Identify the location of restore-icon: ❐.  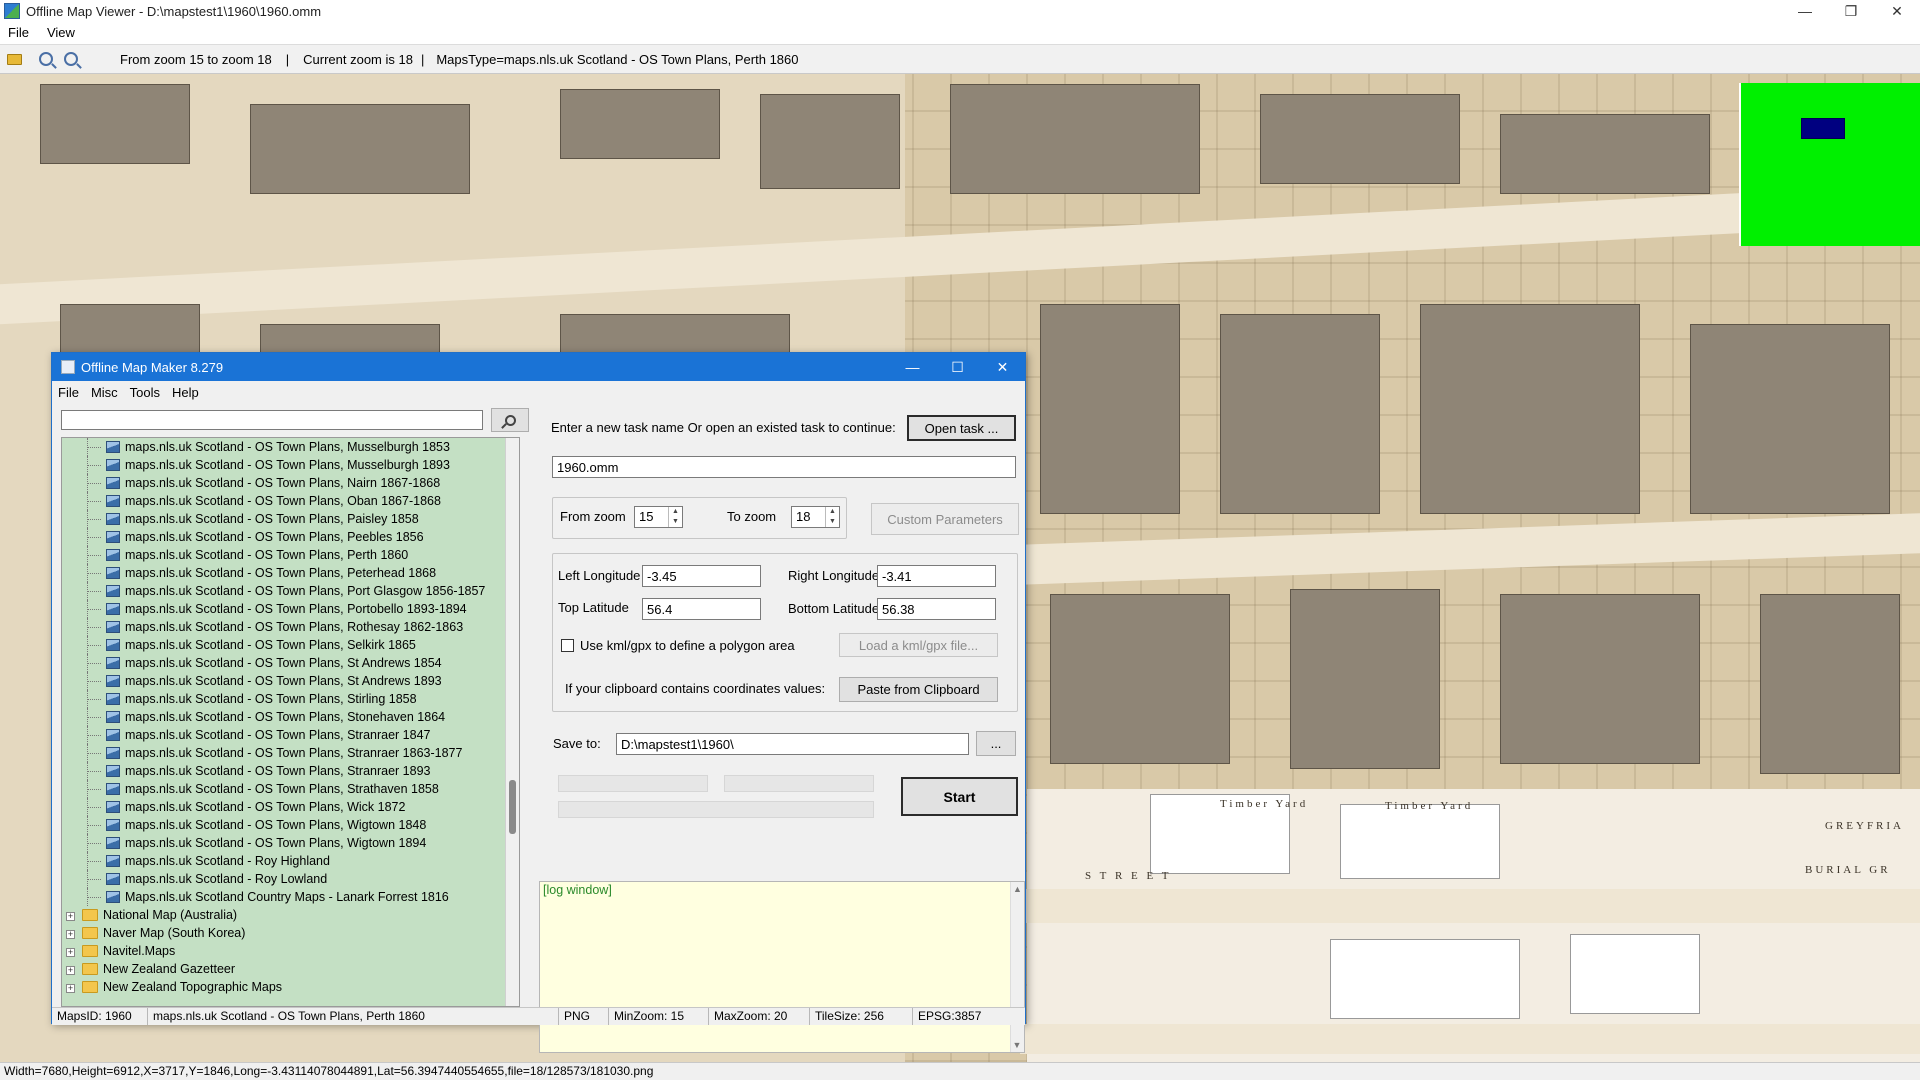
(1851, 11).